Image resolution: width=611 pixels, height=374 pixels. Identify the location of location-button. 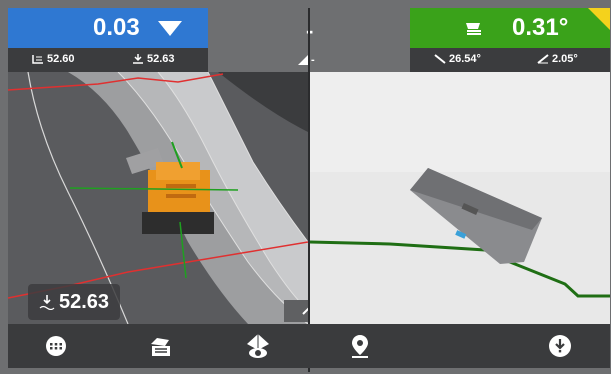
(360, 346).